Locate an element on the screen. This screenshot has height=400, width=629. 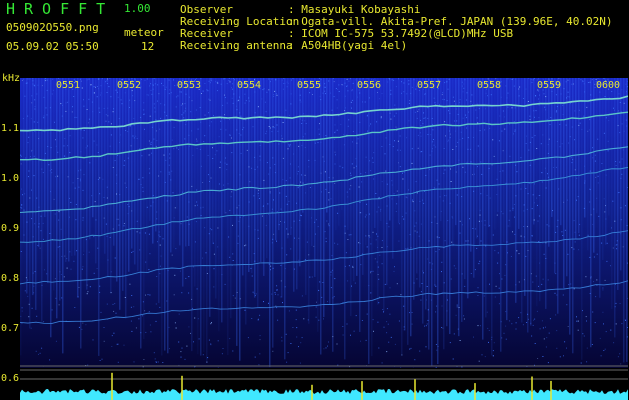
y-tick-label: 1.0 is located at coordinates (10, 178).